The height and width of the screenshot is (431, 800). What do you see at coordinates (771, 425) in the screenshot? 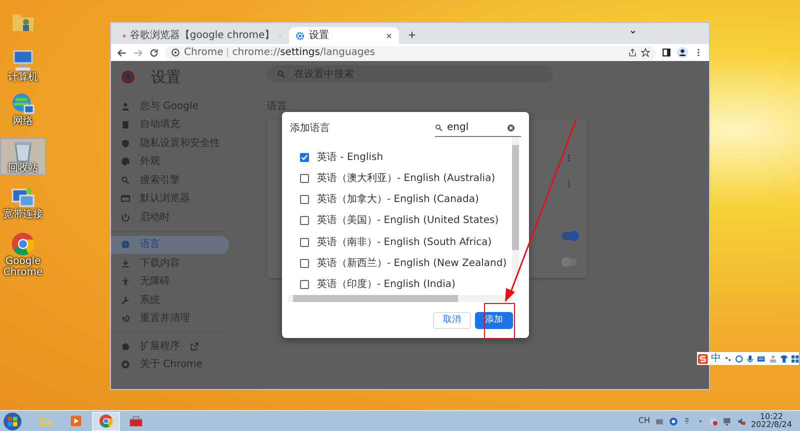
I see `clock-date: 2022/8/24` at bounding box center [771, 425].